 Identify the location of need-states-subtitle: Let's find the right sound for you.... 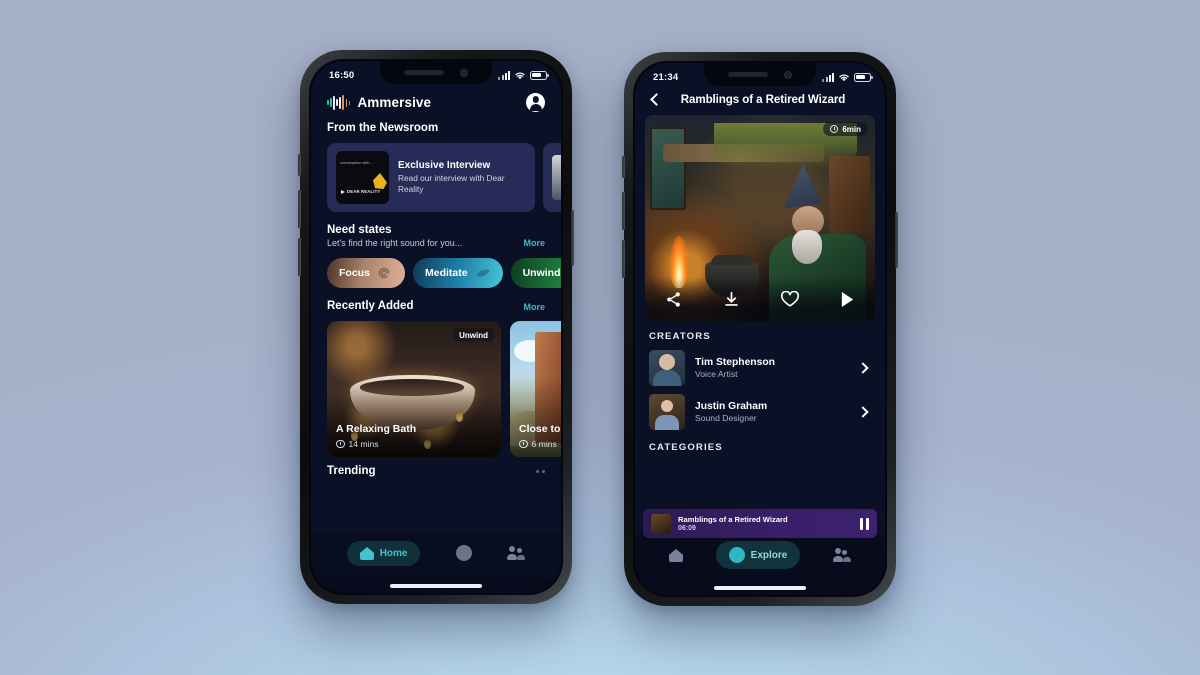
(395, 243).